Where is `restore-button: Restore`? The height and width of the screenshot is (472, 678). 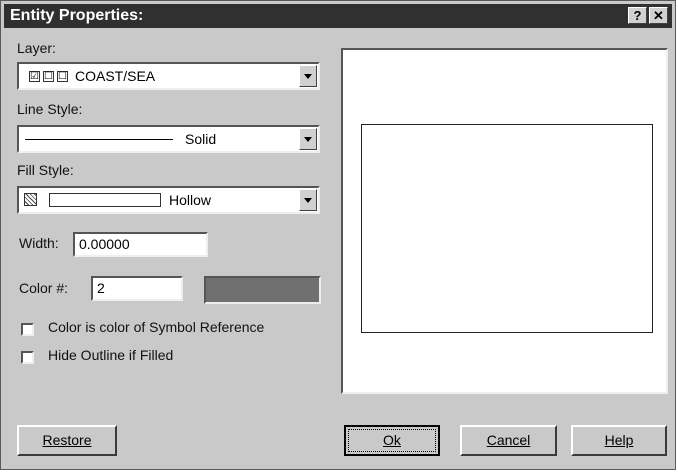 restore-button: Restore is located at coordinates (67, 440).